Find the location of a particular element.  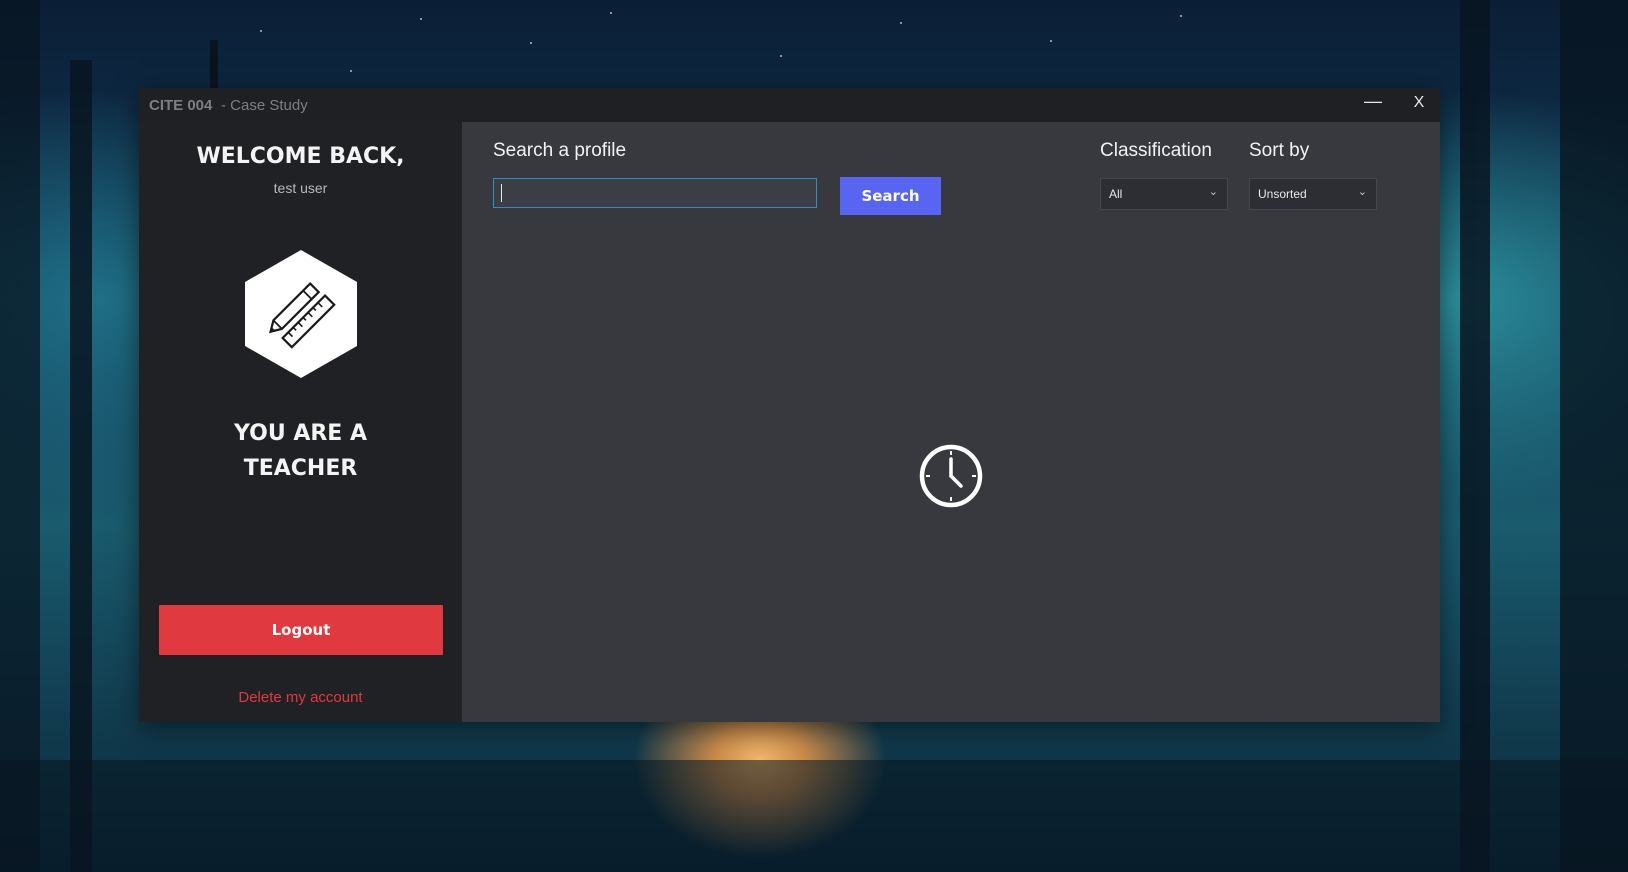

search-input is located at coordinates (655, 193).